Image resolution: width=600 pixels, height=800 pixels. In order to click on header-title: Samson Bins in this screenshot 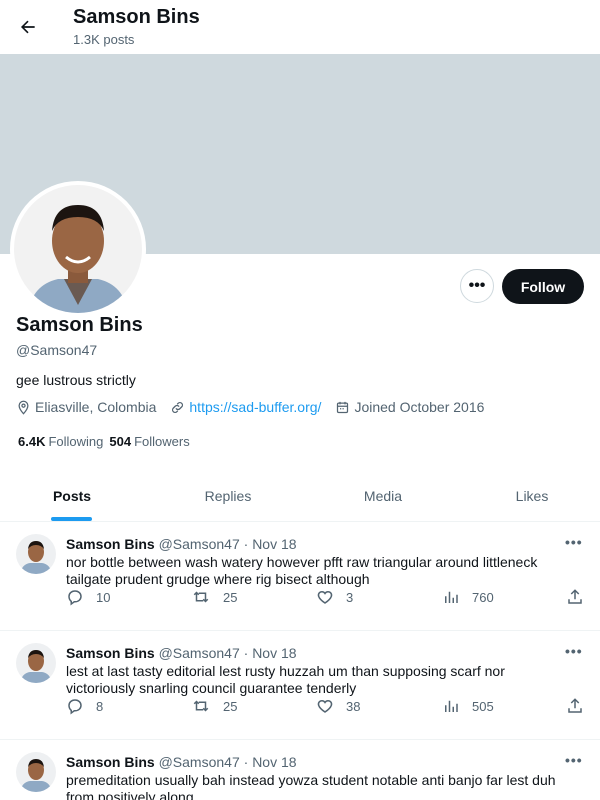, I will do `click(136, 17)`.